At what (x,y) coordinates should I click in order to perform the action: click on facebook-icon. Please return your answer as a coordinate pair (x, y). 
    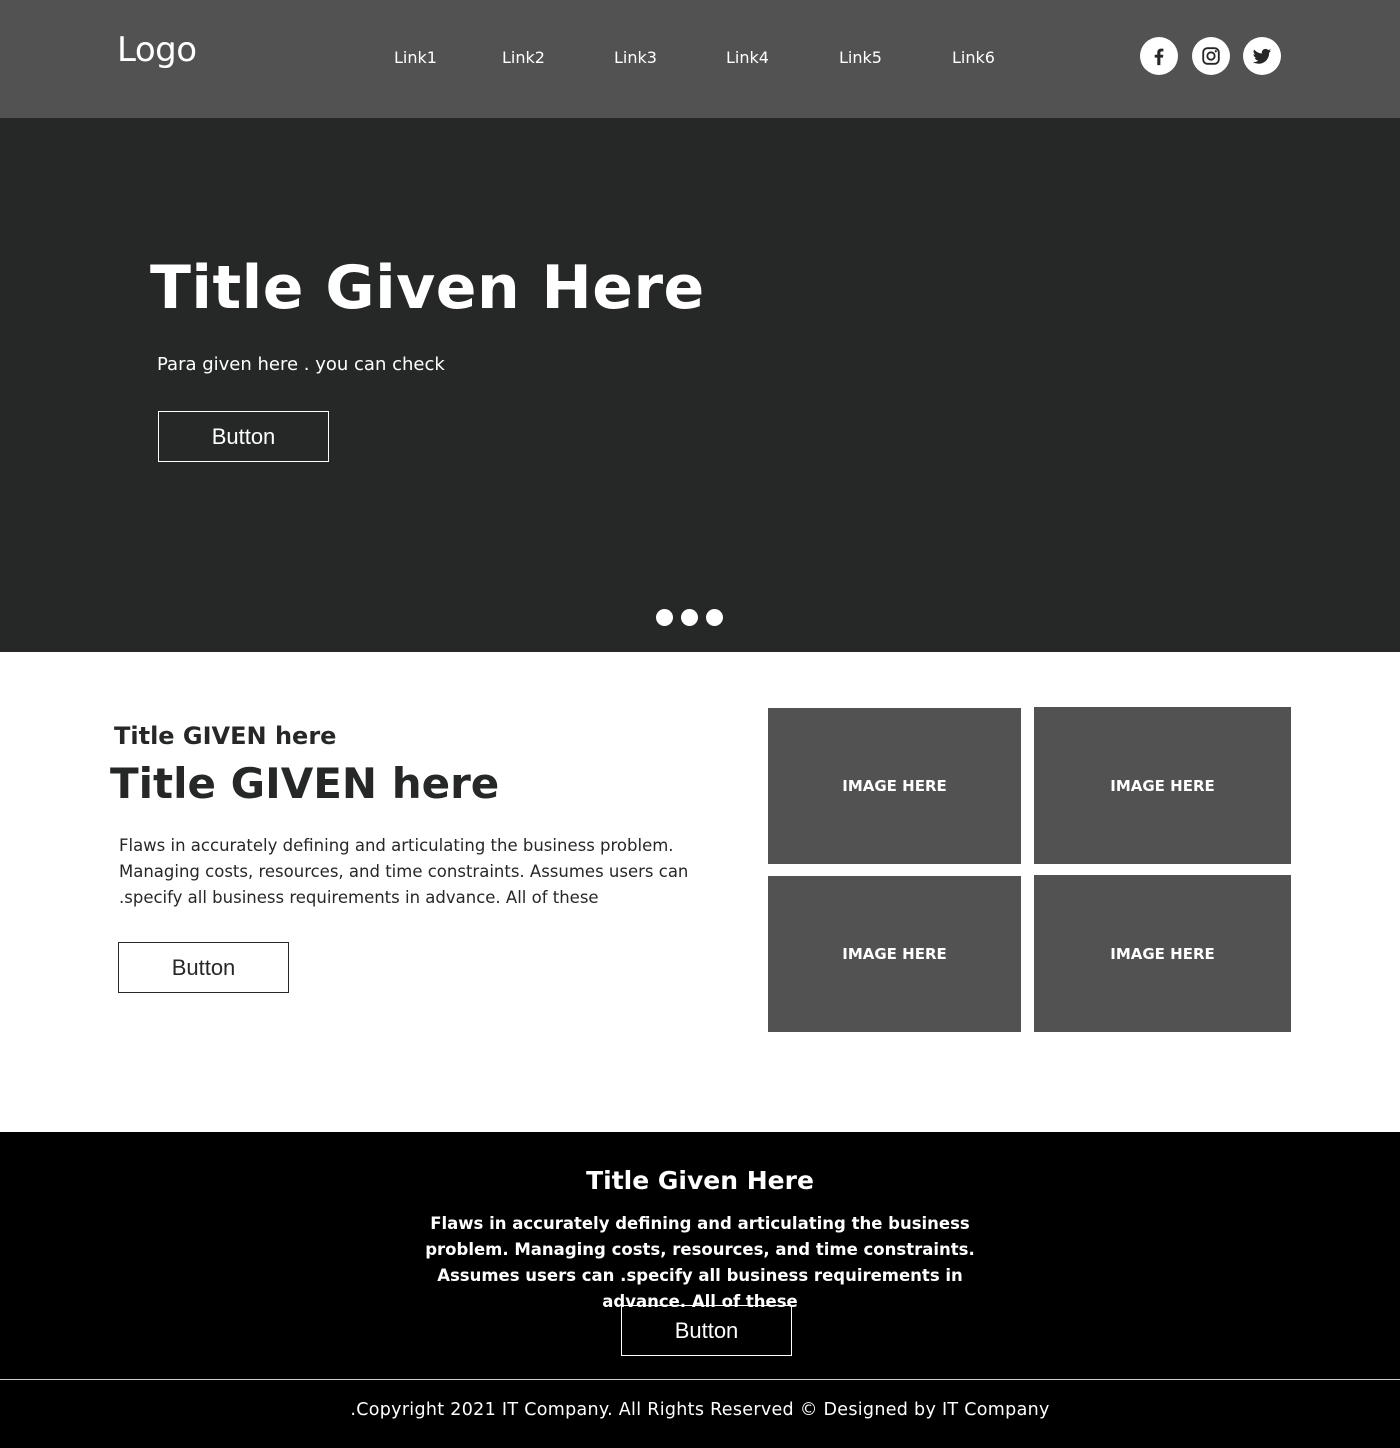
    Looking at the image, I should click on (1159, 56).